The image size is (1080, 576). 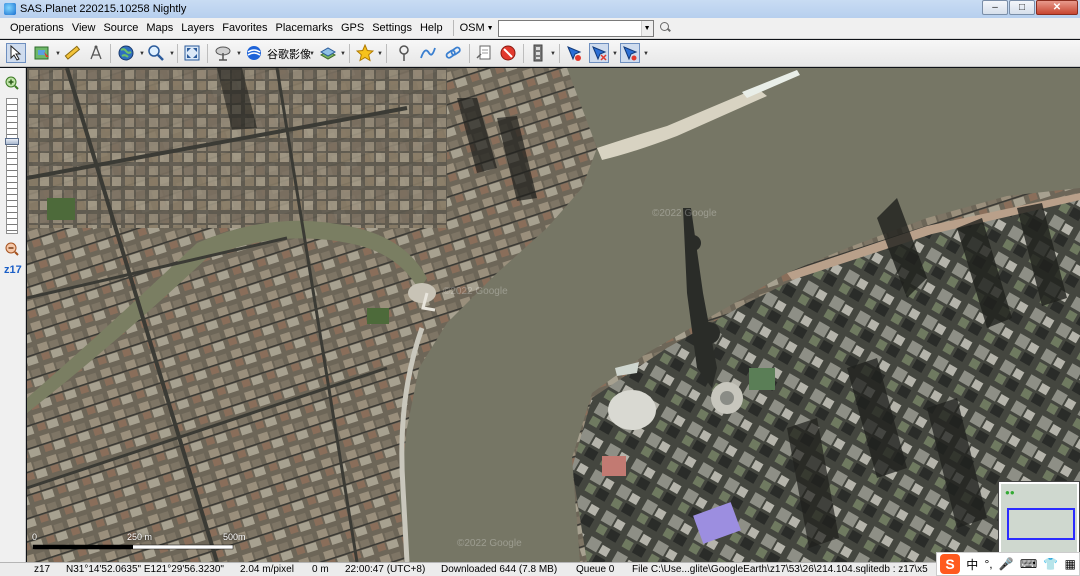 I want to click on film-strip-icon, so click(x=538, y=53).